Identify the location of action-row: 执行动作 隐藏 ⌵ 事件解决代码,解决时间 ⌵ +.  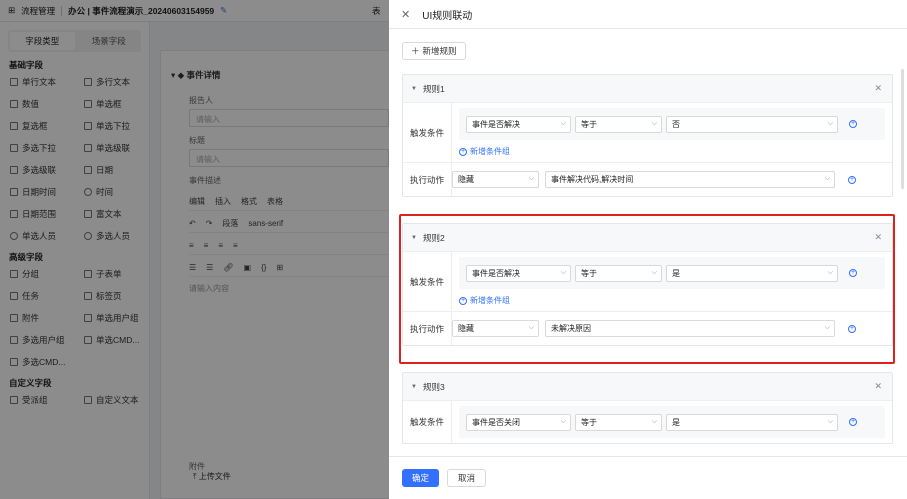
(647, 179).